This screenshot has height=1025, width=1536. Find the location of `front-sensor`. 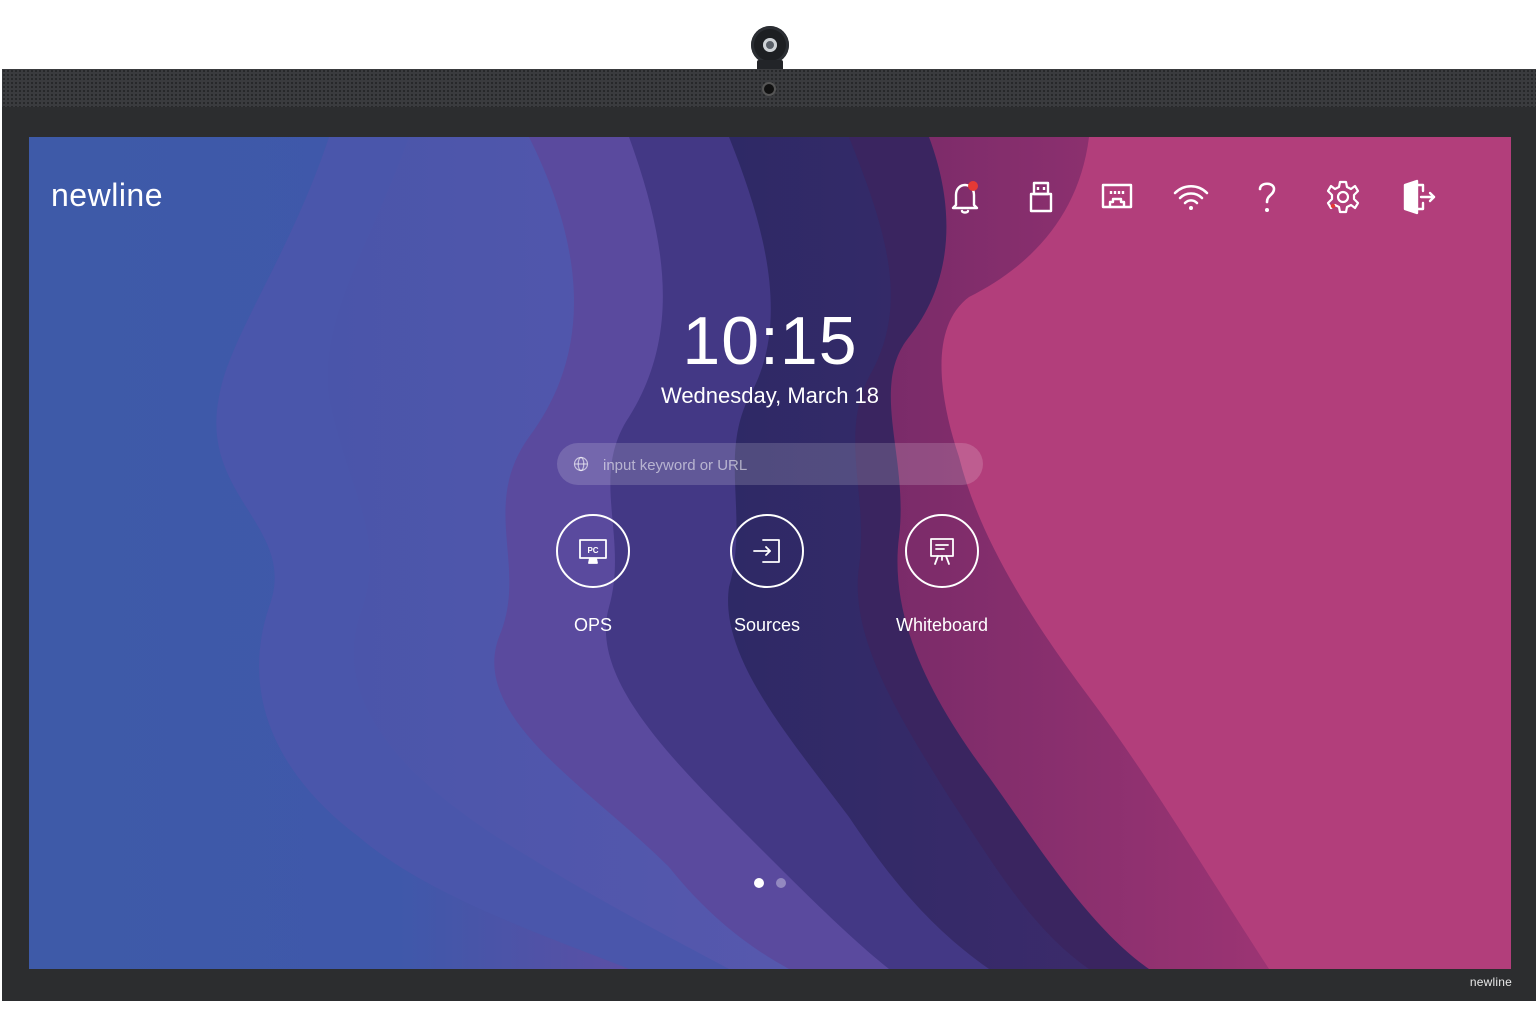

front-sensor is located at coordinates (769, 89).